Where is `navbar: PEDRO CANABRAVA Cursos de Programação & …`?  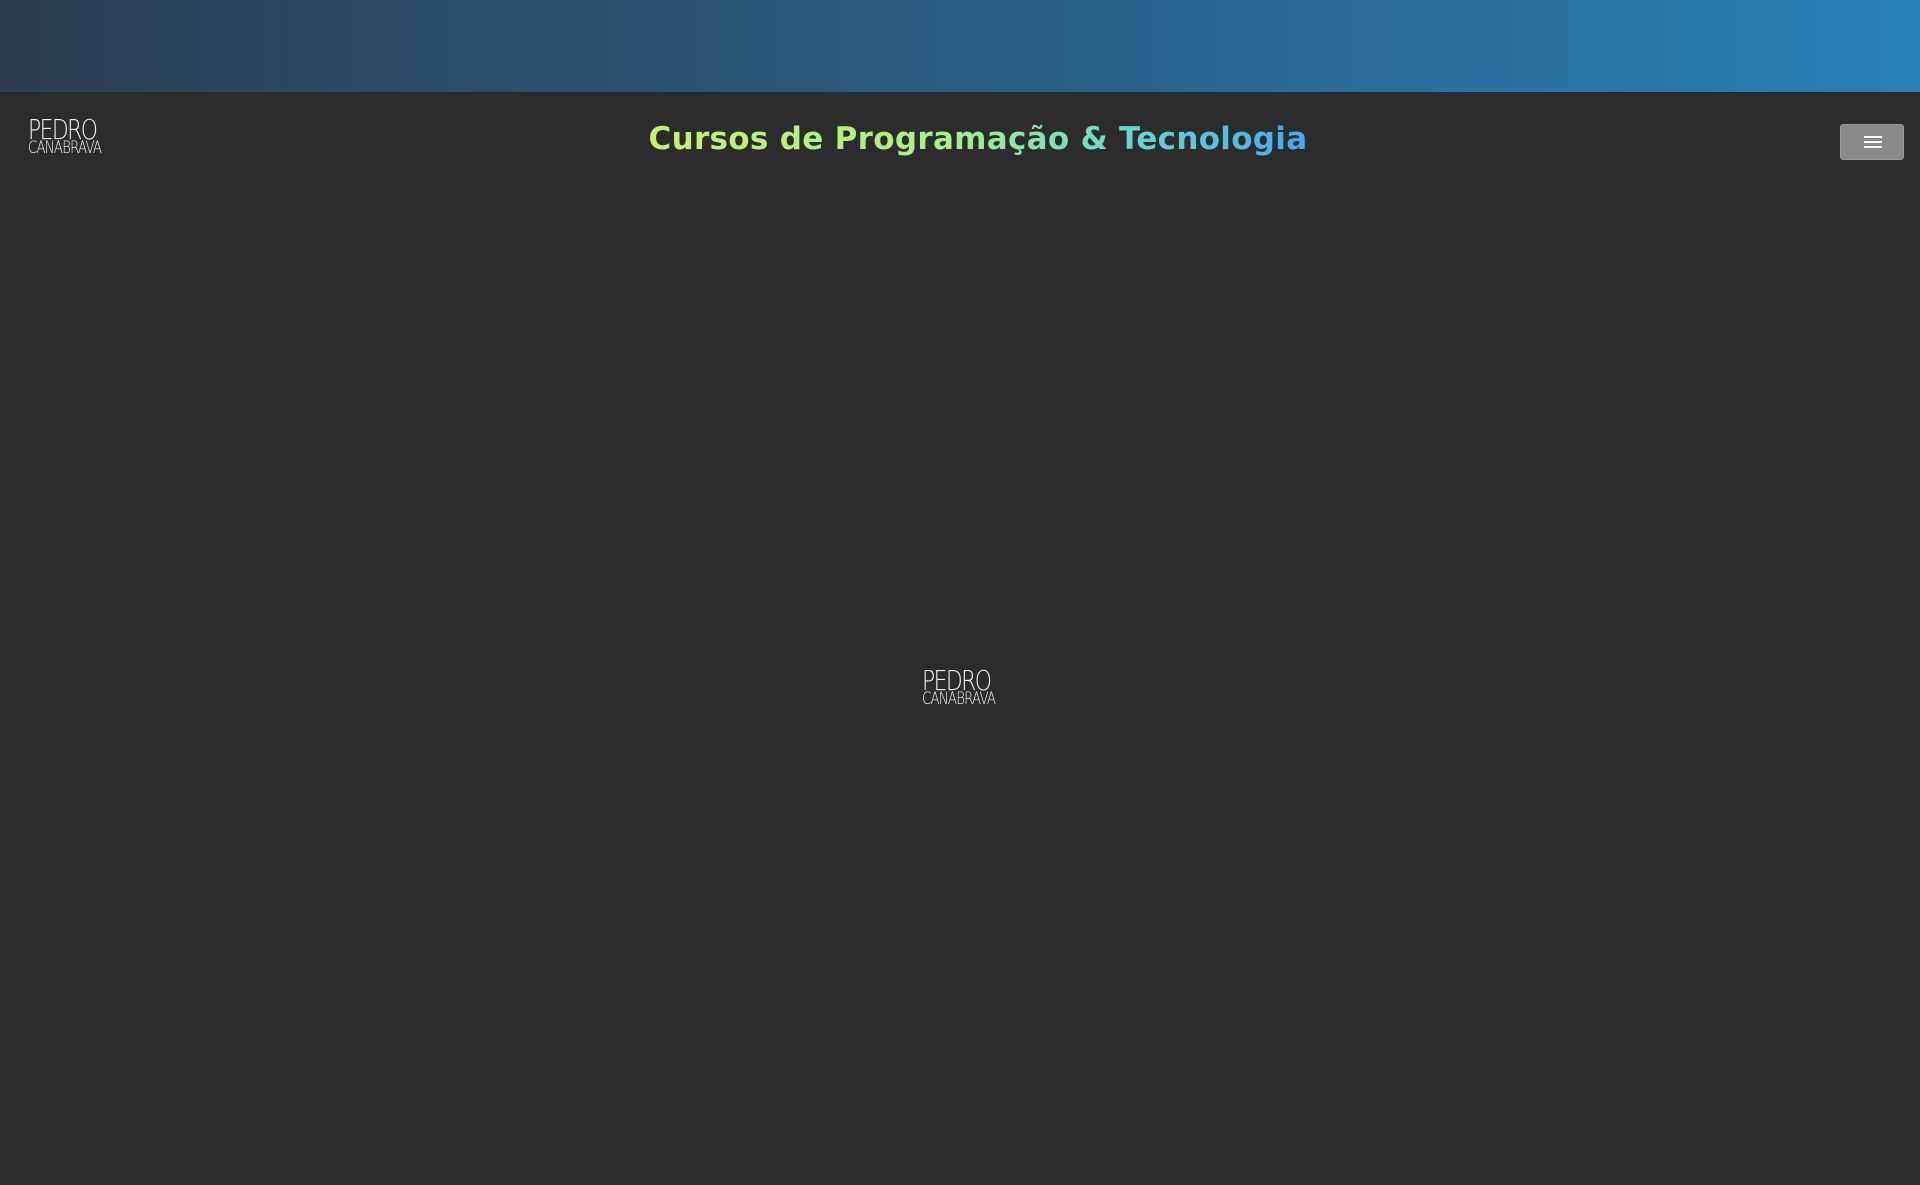
navbar: PEDRO CANABRAVA Cursos de Programação & … is located at coordinates (960, 142).